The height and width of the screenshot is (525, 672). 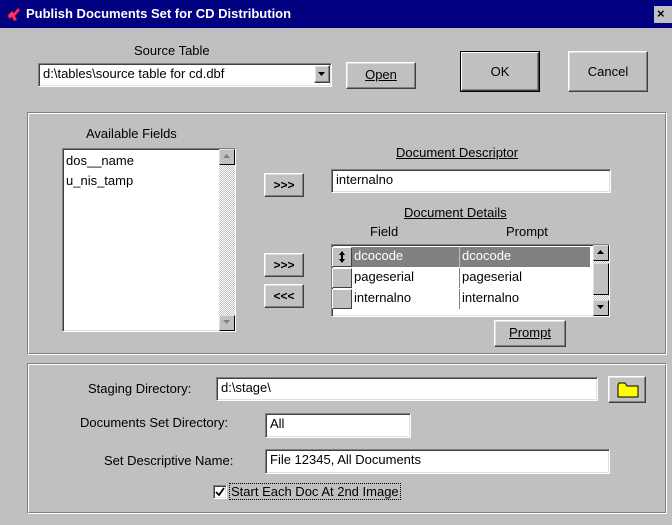 What do you see at coordinates (99, 180) in the screenshot?
I see `list-item: u_nis_tamp` at bounding box center [99, 180].